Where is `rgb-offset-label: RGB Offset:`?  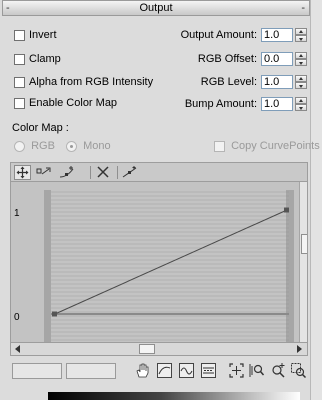 rgb-offset-label: RGB Offset: is located at coordinates (227, 59).